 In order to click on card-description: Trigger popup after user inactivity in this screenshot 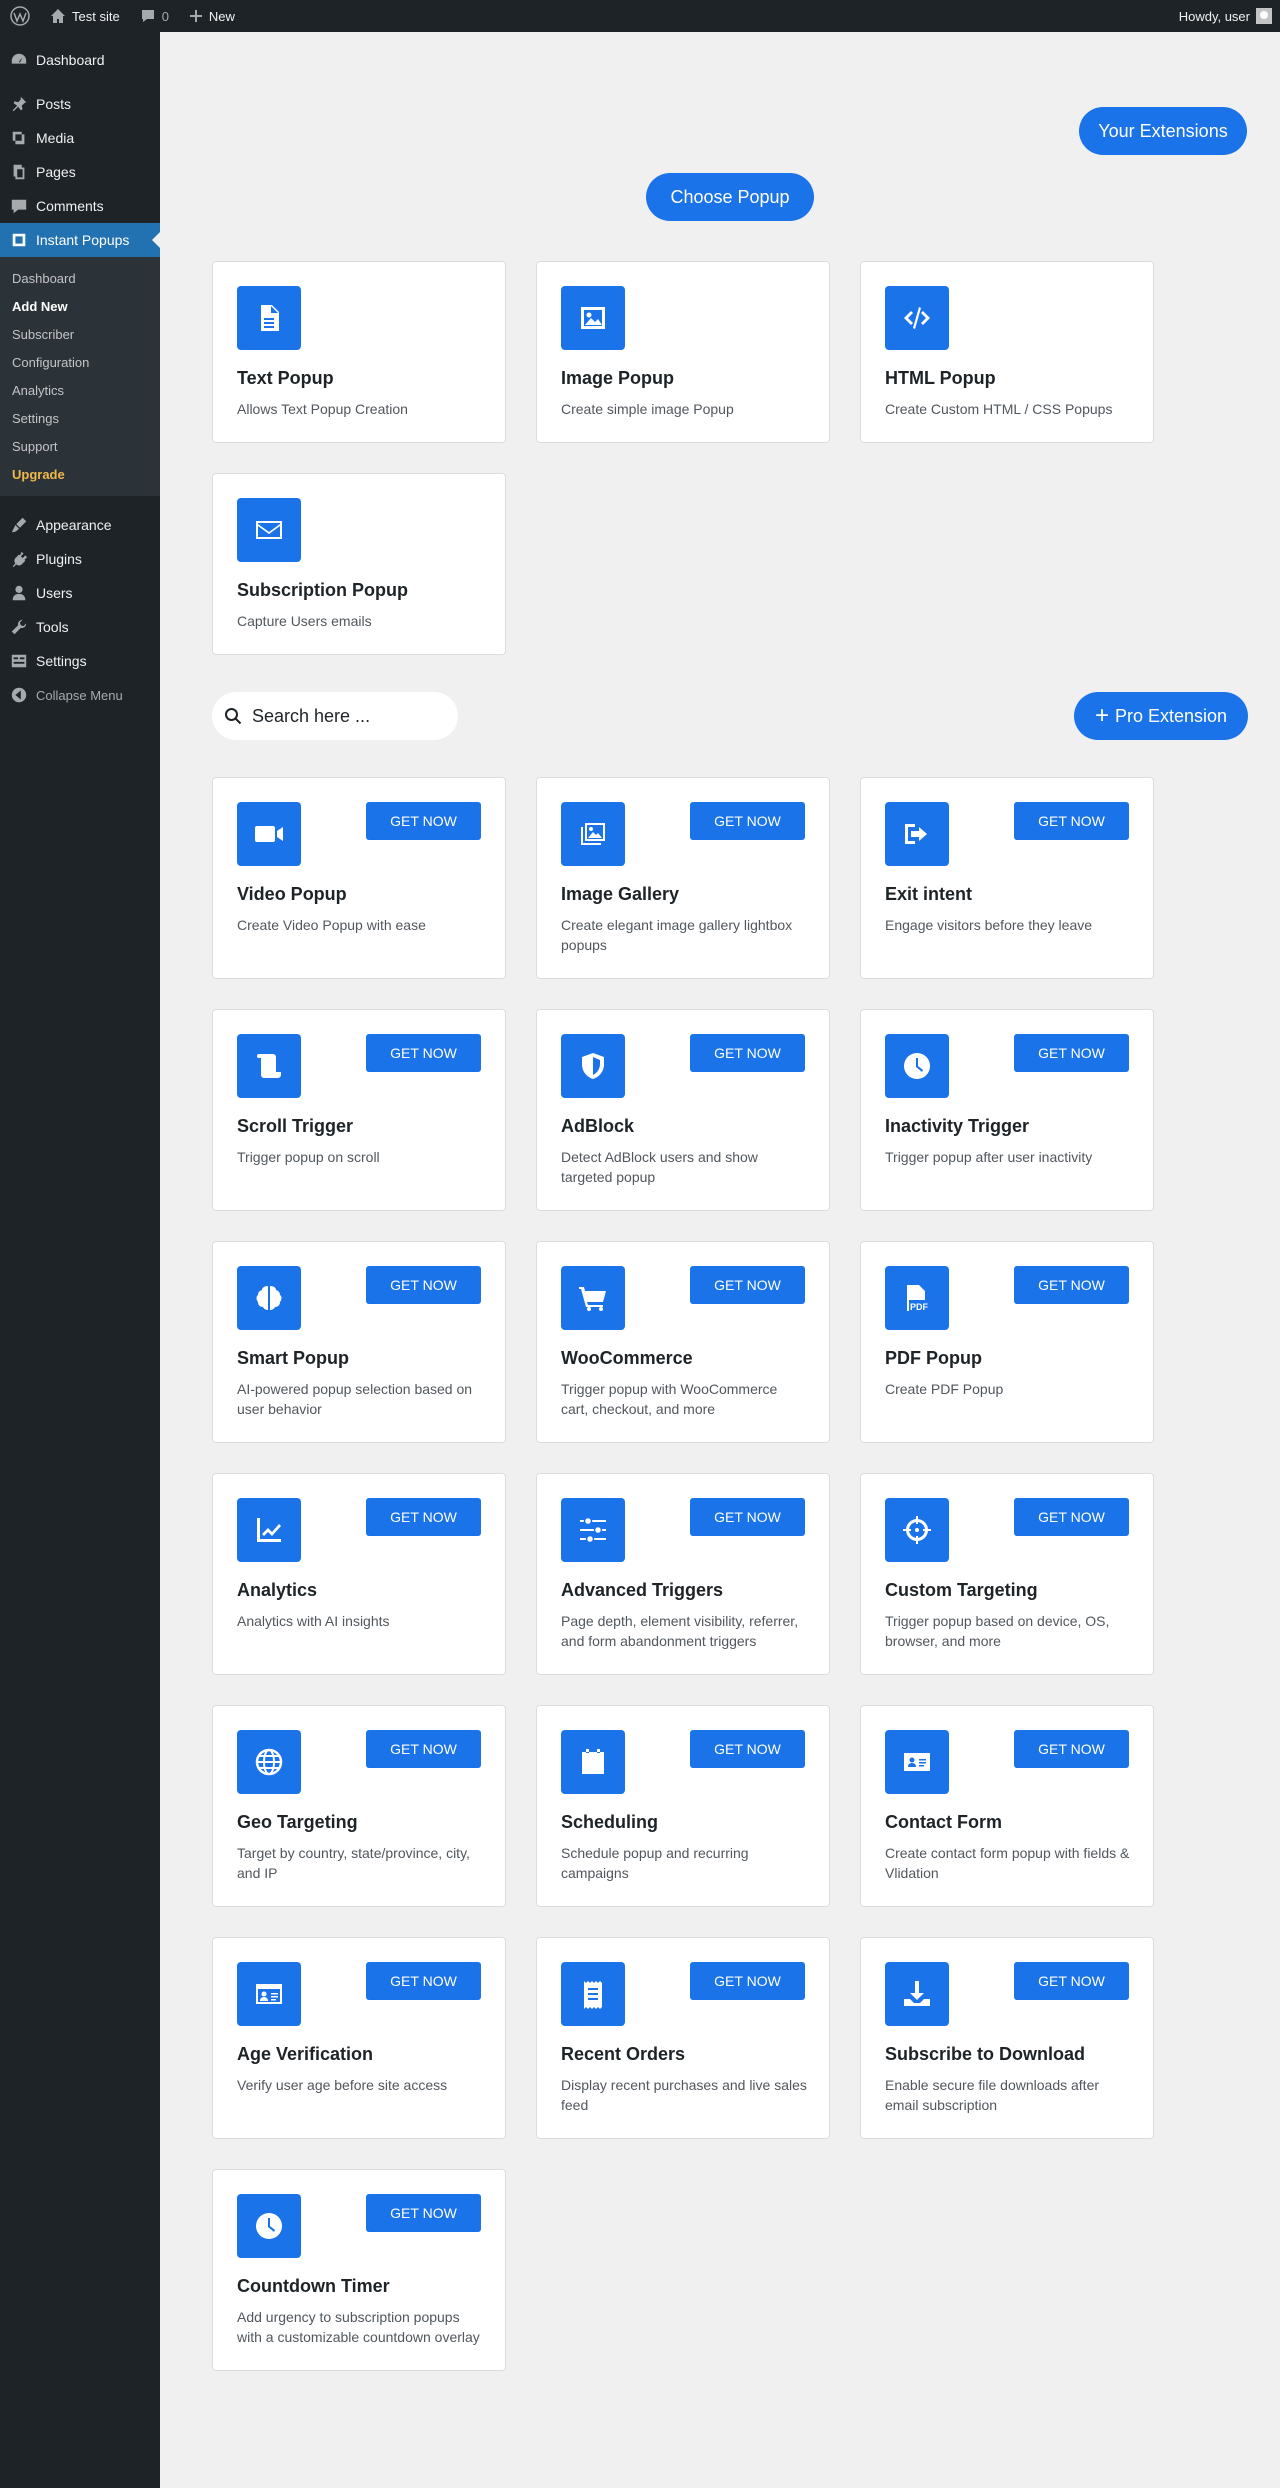, I will do `click(989, 1157)`.